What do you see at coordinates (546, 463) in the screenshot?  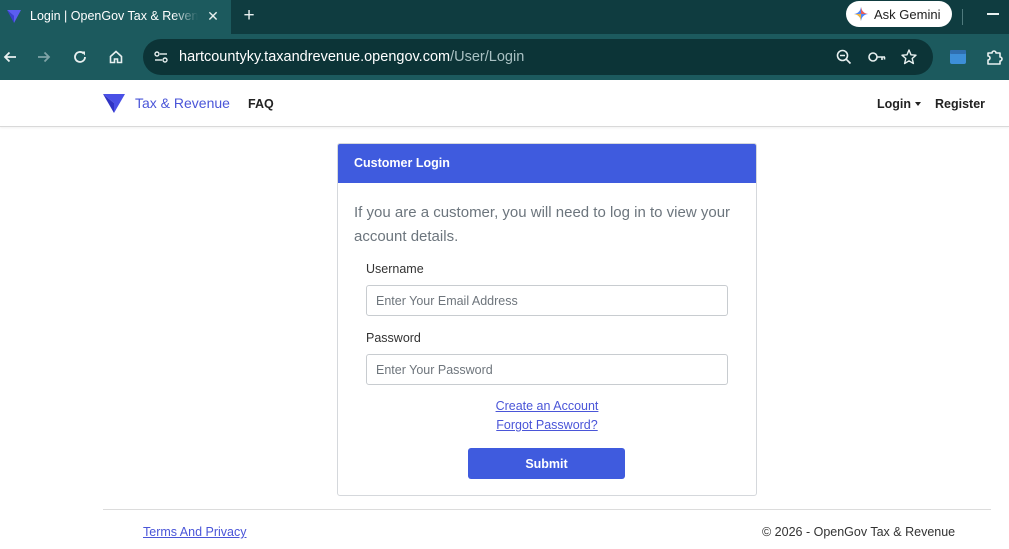 I see `submit-button: Submit` at bounding box center [546, 463].